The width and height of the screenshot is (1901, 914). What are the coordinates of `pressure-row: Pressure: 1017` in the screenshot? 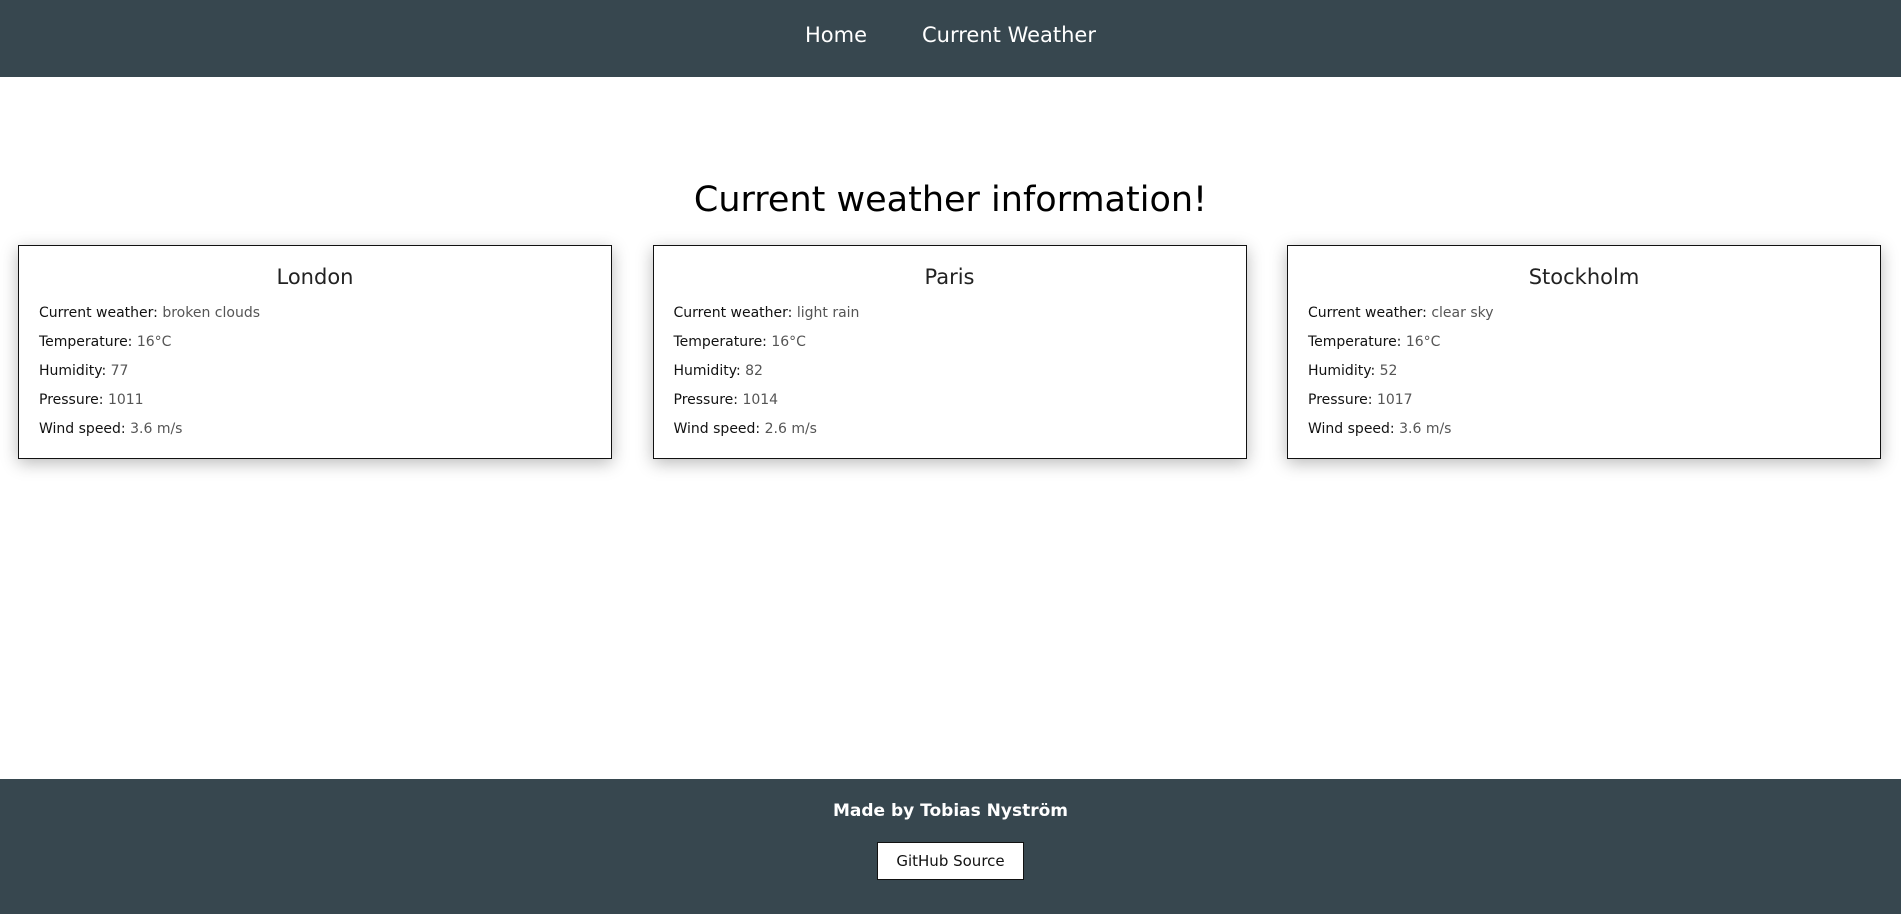 It's located at (1584, 400).